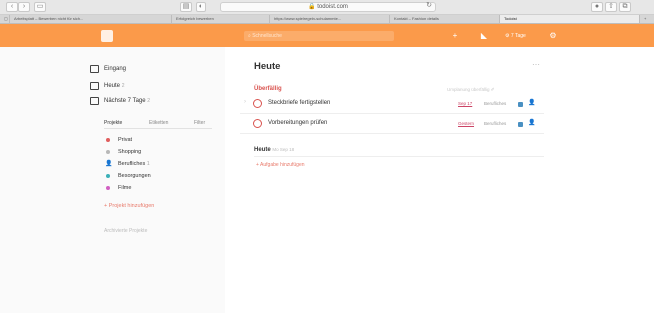 This screenshot has width=654, height=313. What do you see at coordinates (158, 123) in the screenshot?
I see `tab-labels: Etiketten` at bounding box center [158, 123].